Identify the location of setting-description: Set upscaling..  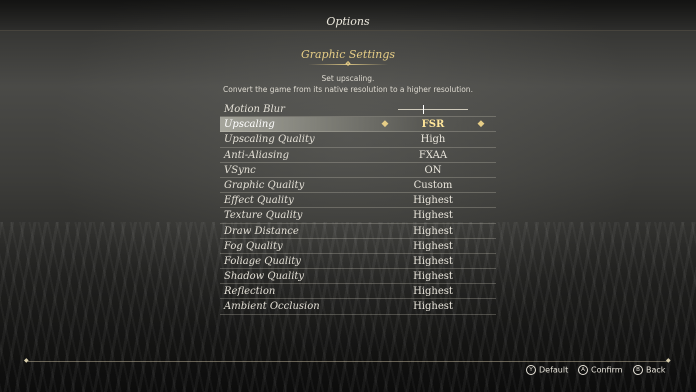
(348, 78).